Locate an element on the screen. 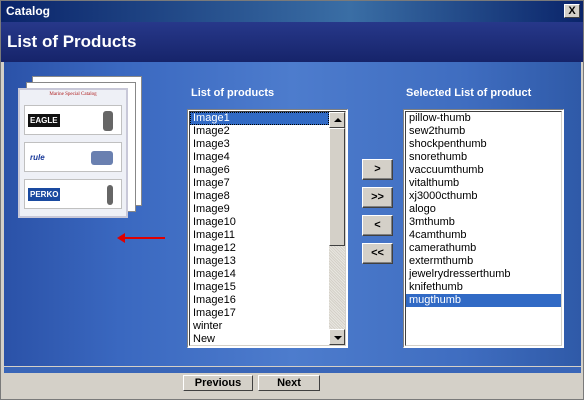  list-item: Image10 is located at coordinates (259, 222).